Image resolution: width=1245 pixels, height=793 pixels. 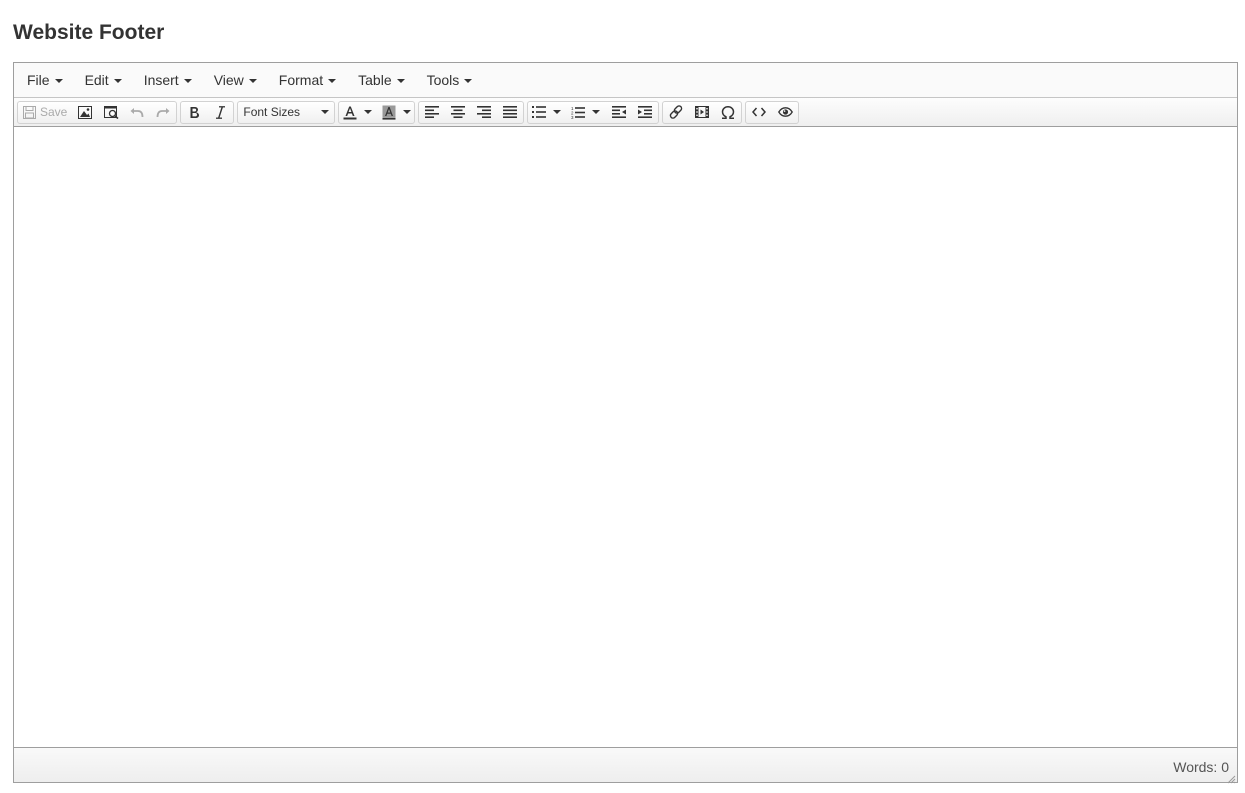 I want to click on preview-eye-button, so click(x=785, y=112).